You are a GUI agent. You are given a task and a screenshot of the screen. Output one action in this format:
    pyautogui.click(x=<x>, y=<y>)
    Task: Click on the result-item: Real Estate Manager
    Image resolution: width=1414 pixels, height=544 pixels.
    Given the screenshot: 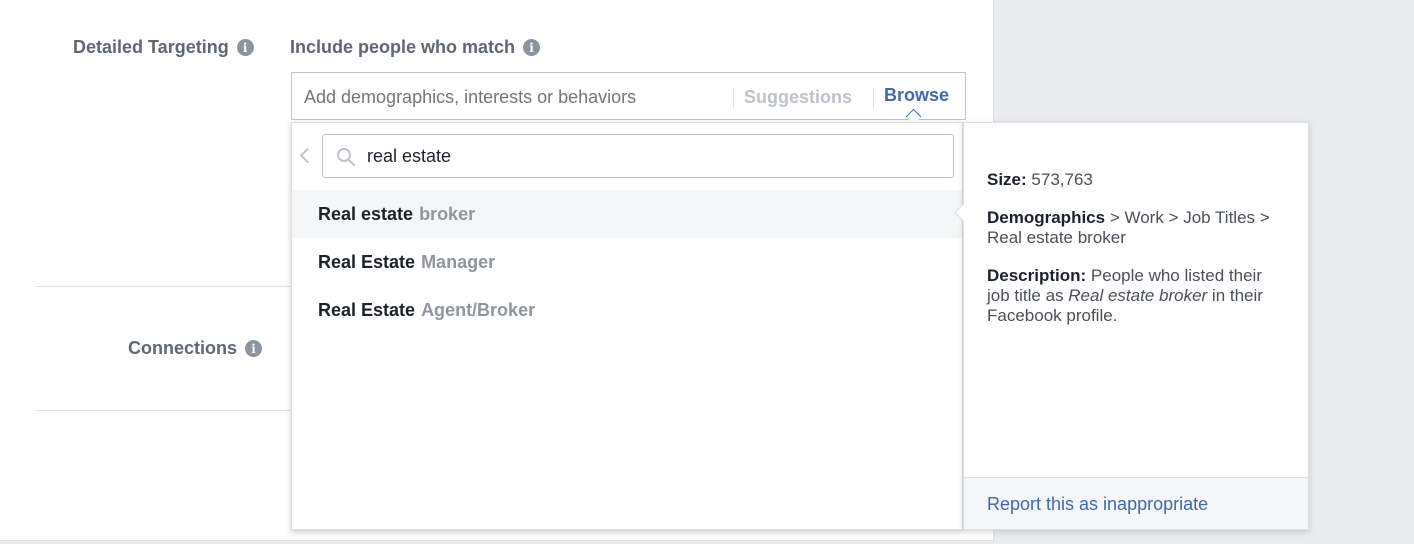 What is the action you would take?
    pyautogui.click(x=627, y=262)
    